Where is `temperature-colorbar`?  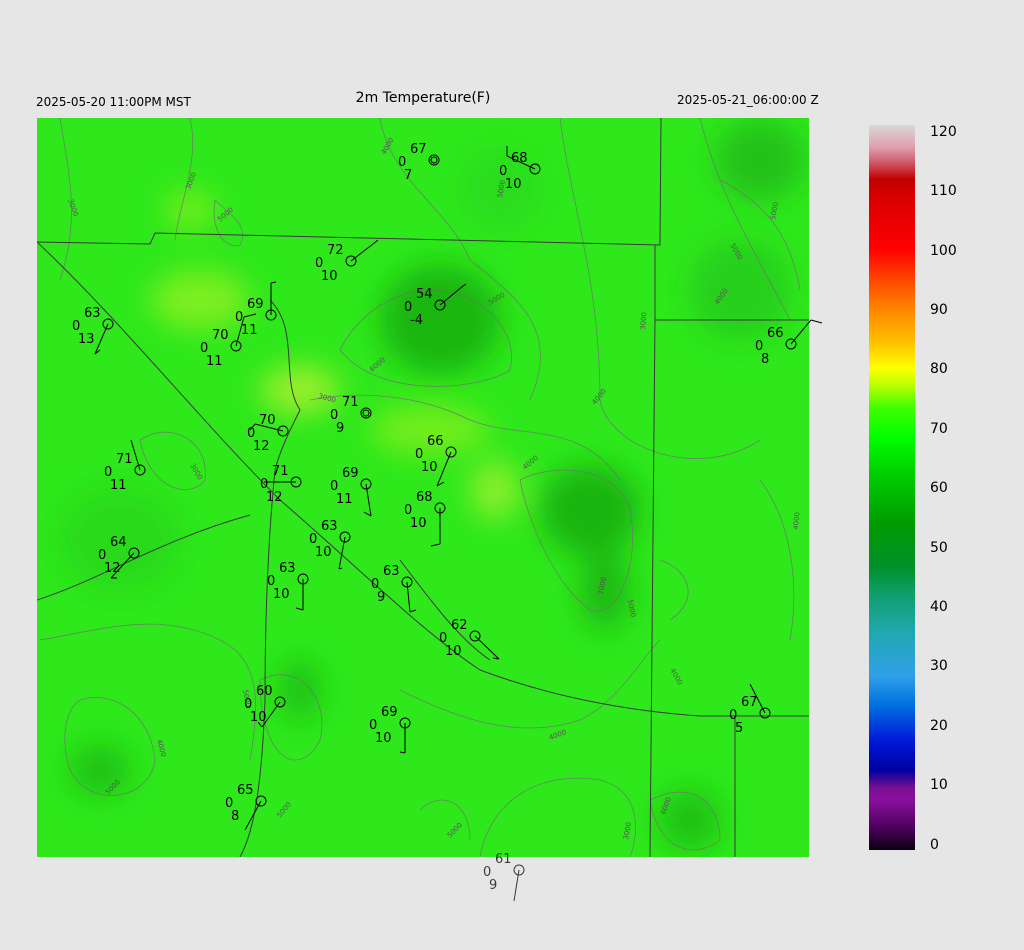 temperature-colorbar is located at coordinates (892, 487).